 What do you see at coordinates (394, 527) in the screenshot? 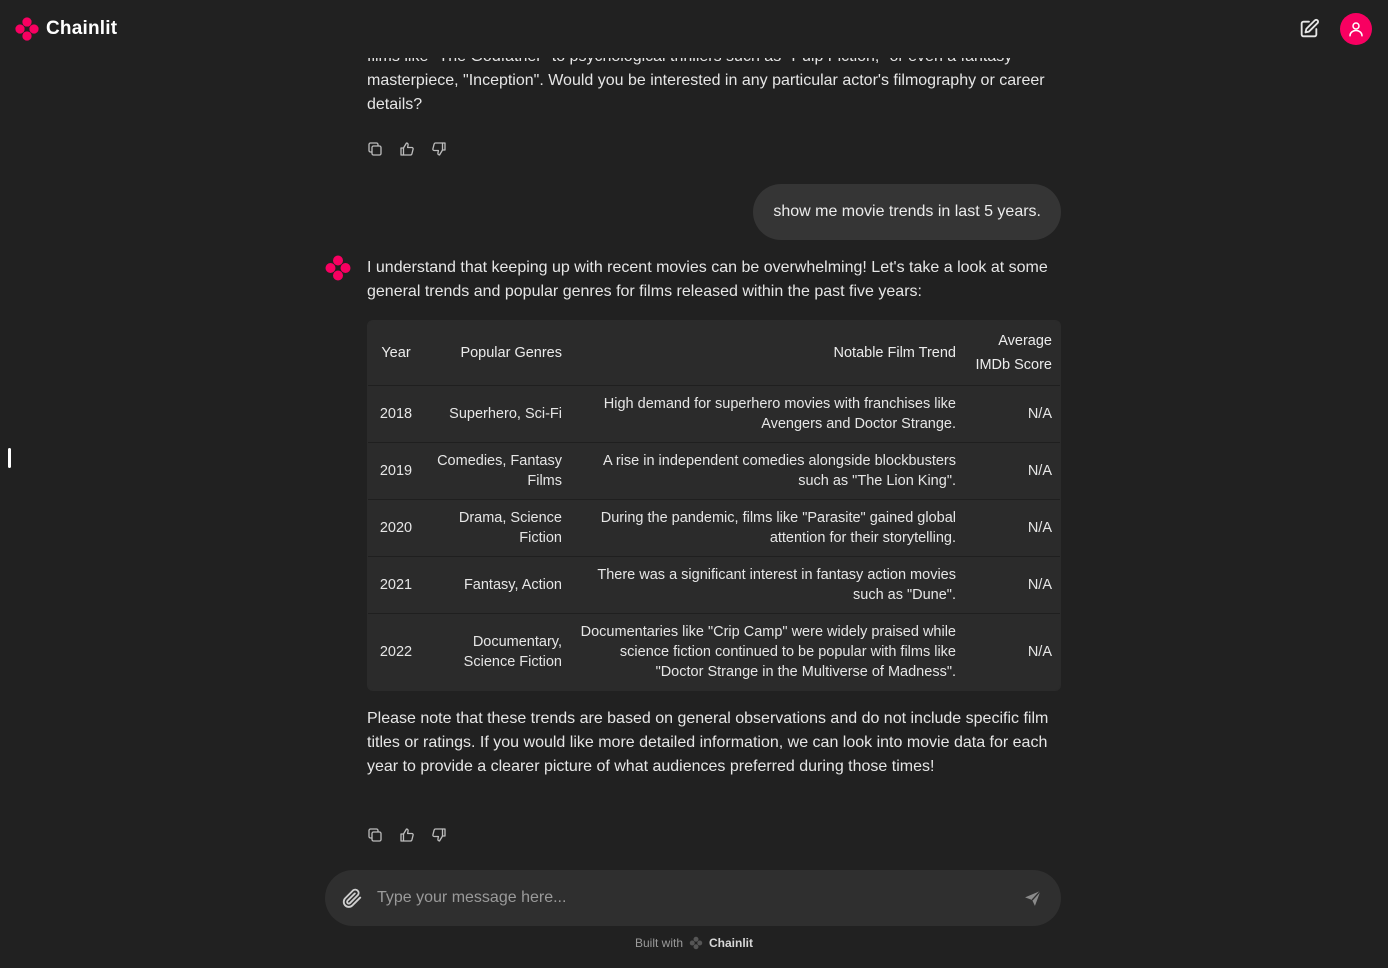
I see `cell-year: 2020` at bounding box center [394, 527].